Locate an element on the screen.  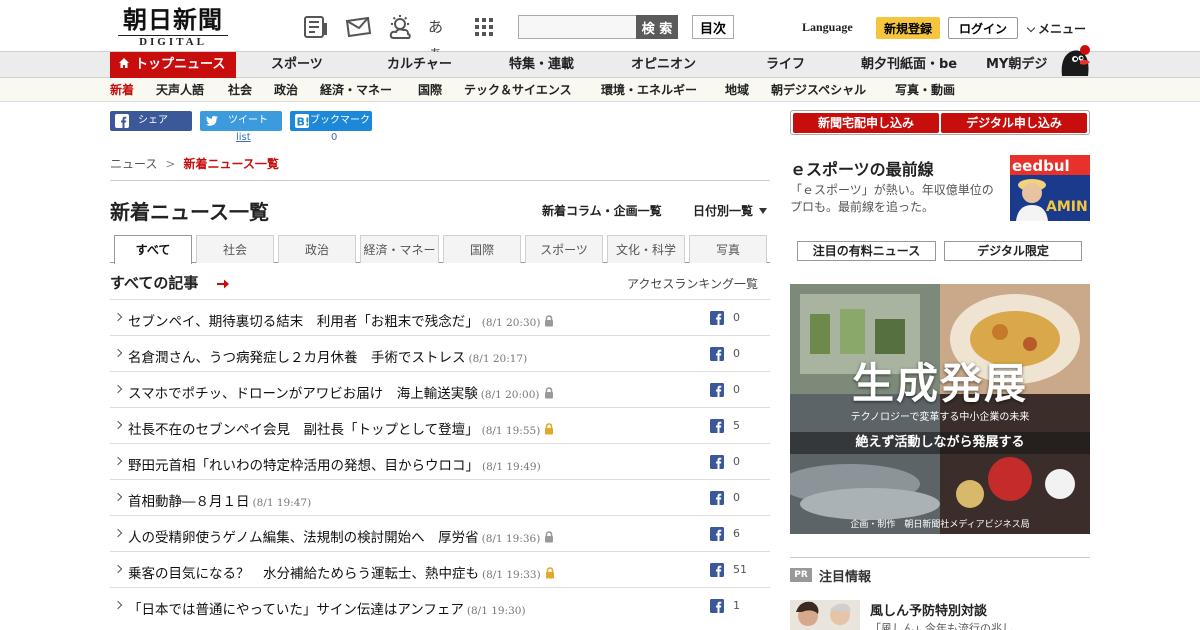
tab-culture-science: 文化・科学 is located at coordinates (646, 249).